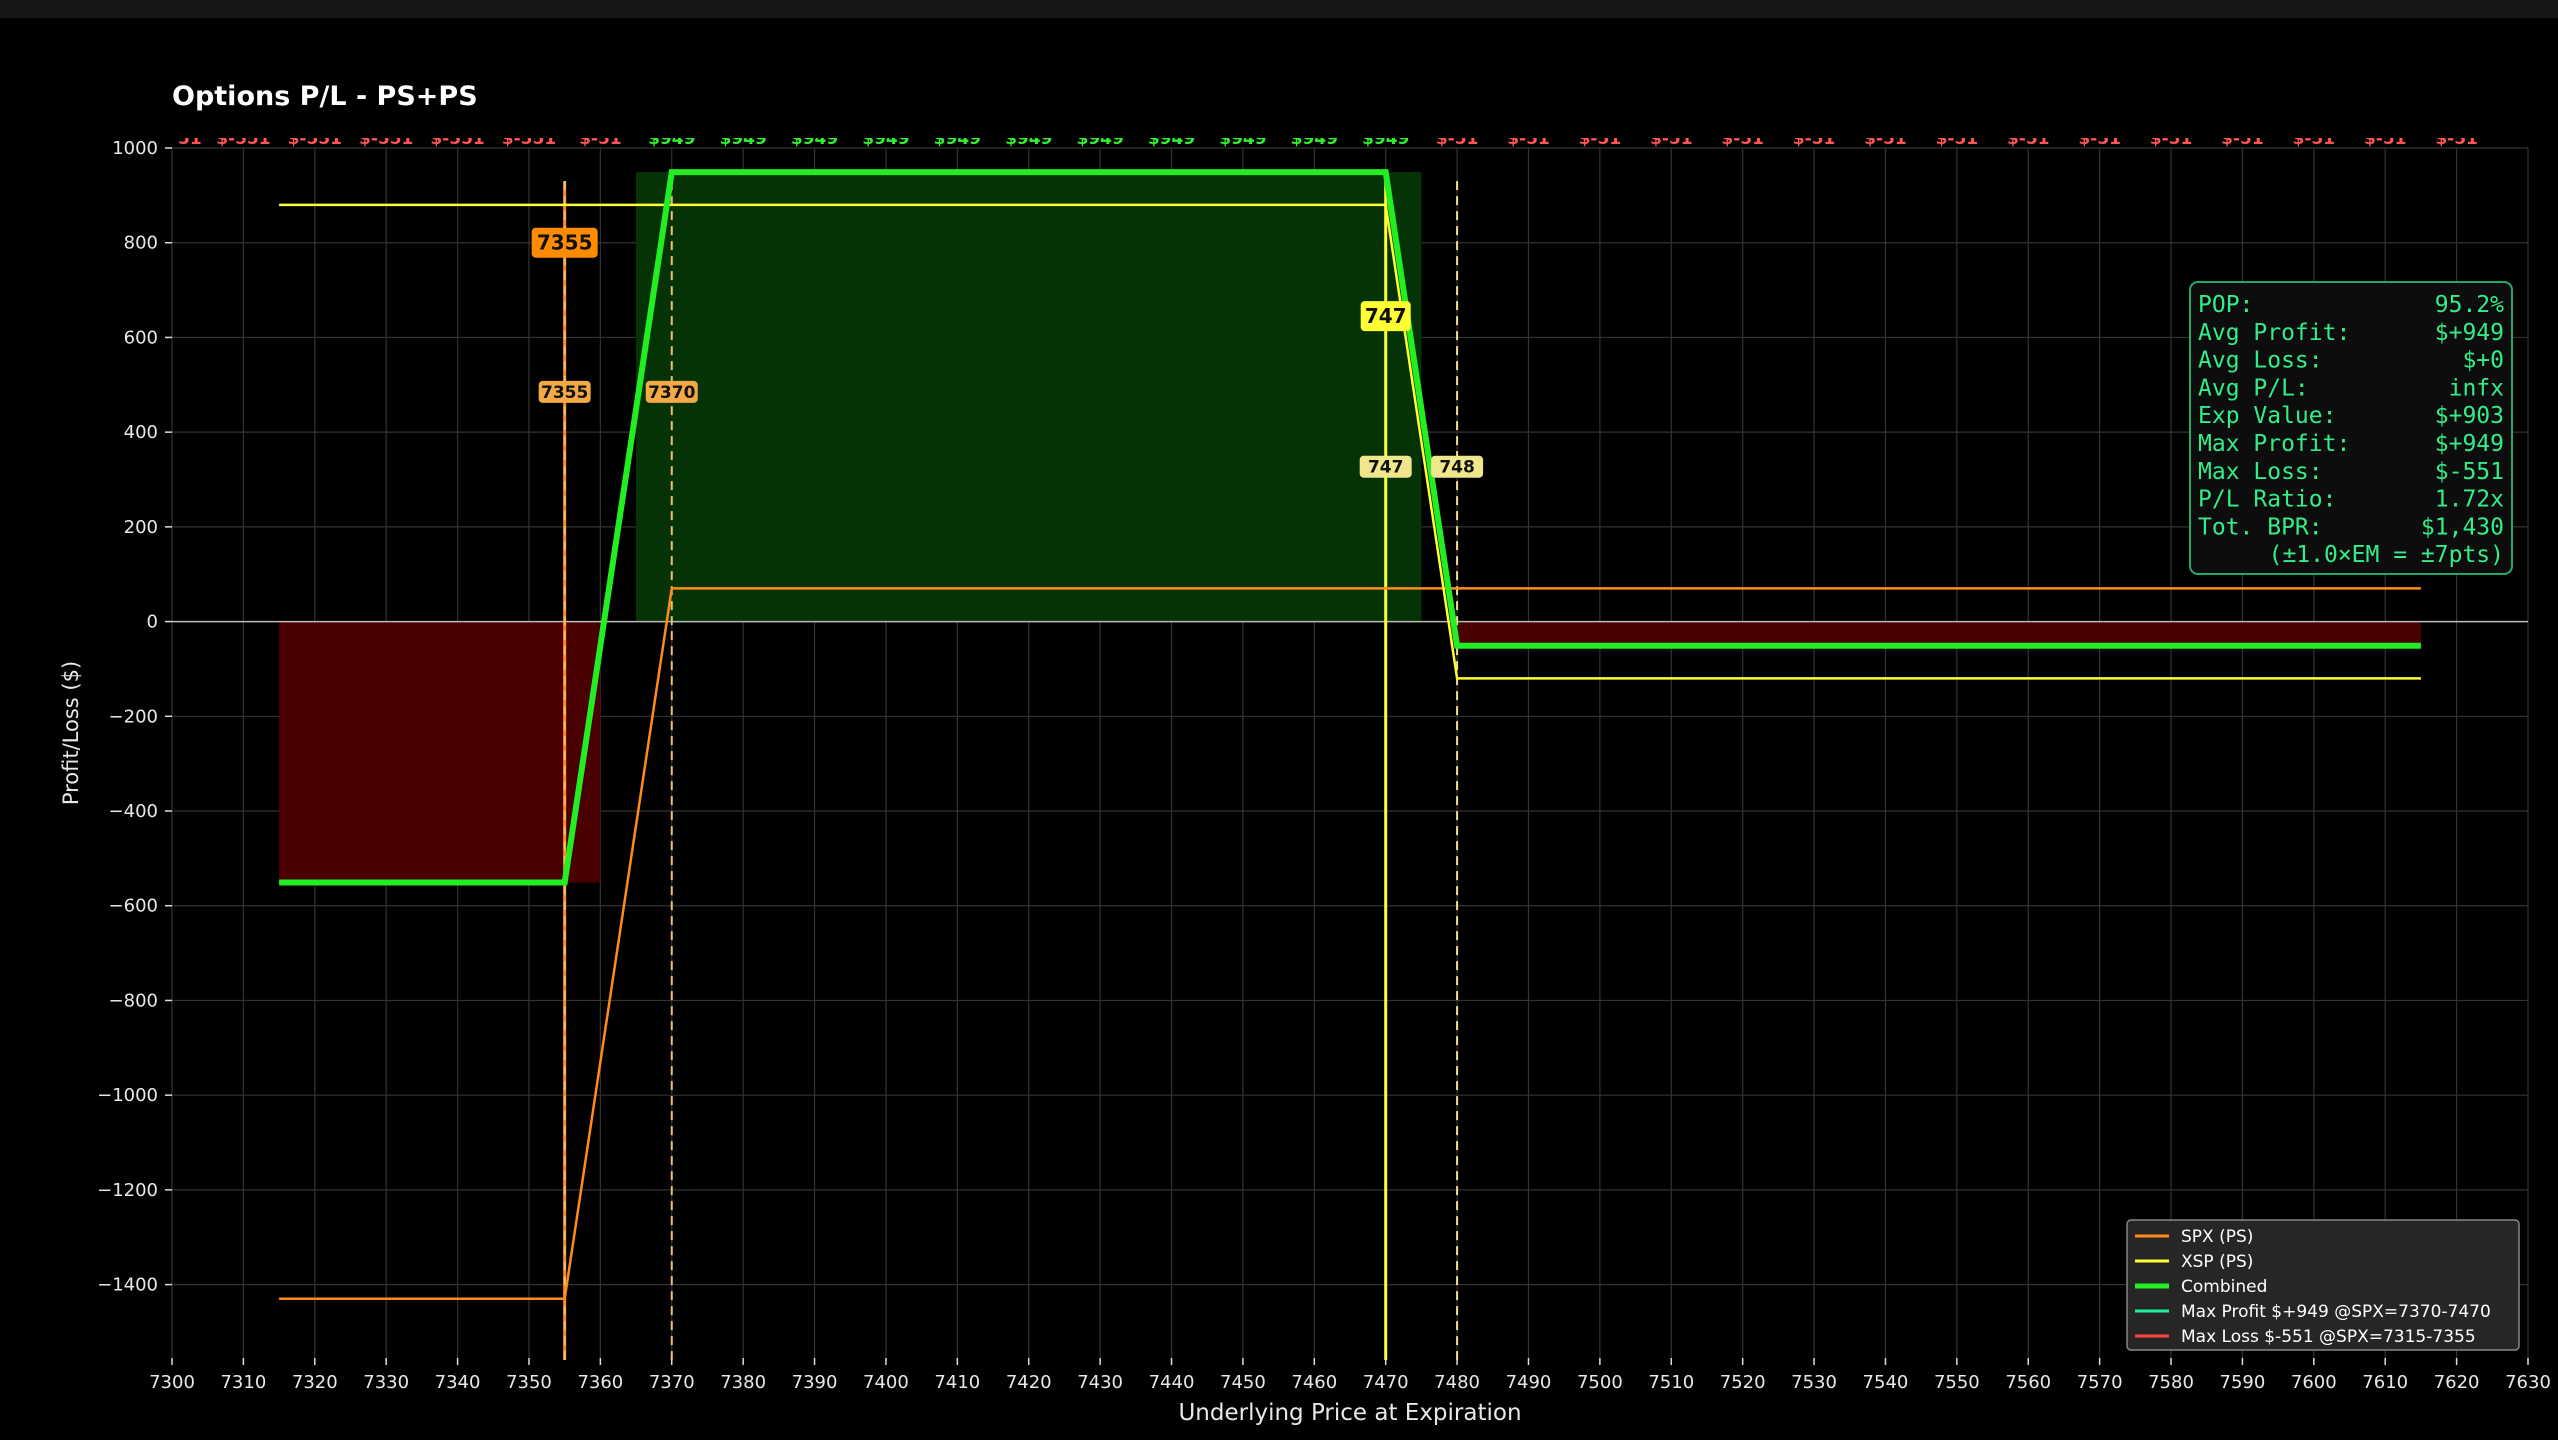 This screenshot has height=1440, width=2558. I want to click on y-tick-label: 0, so click(152, 622).